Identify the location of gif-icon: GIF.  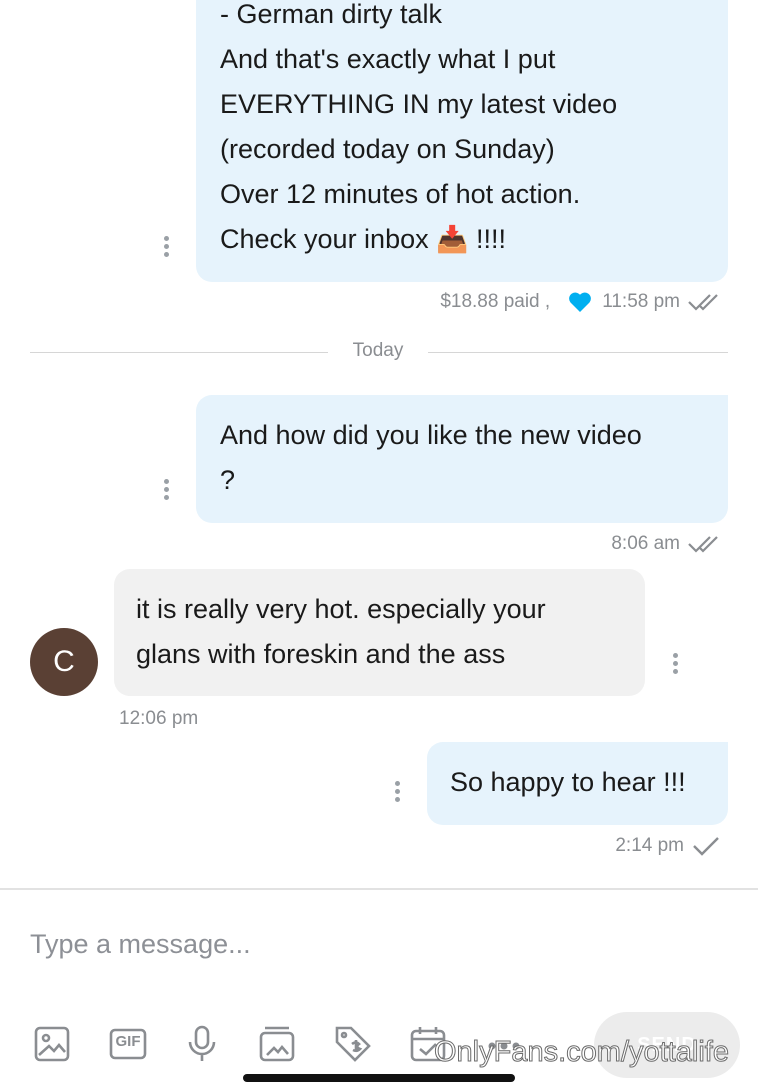
(128, 1044).